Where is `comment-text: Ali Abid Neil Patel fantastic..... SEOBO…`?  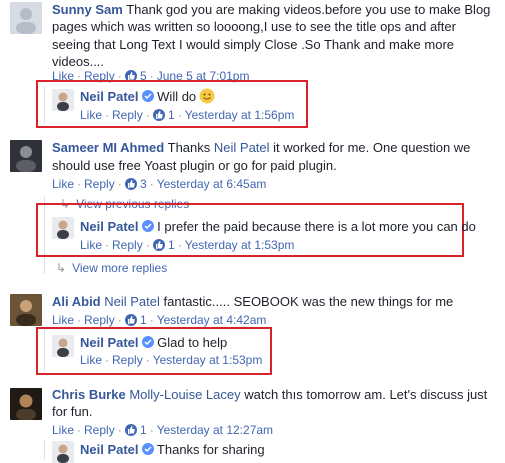 comment-text: Ali Abid Neil Patel fantastic..... SEOBO… is located at coordinates (252, 301).